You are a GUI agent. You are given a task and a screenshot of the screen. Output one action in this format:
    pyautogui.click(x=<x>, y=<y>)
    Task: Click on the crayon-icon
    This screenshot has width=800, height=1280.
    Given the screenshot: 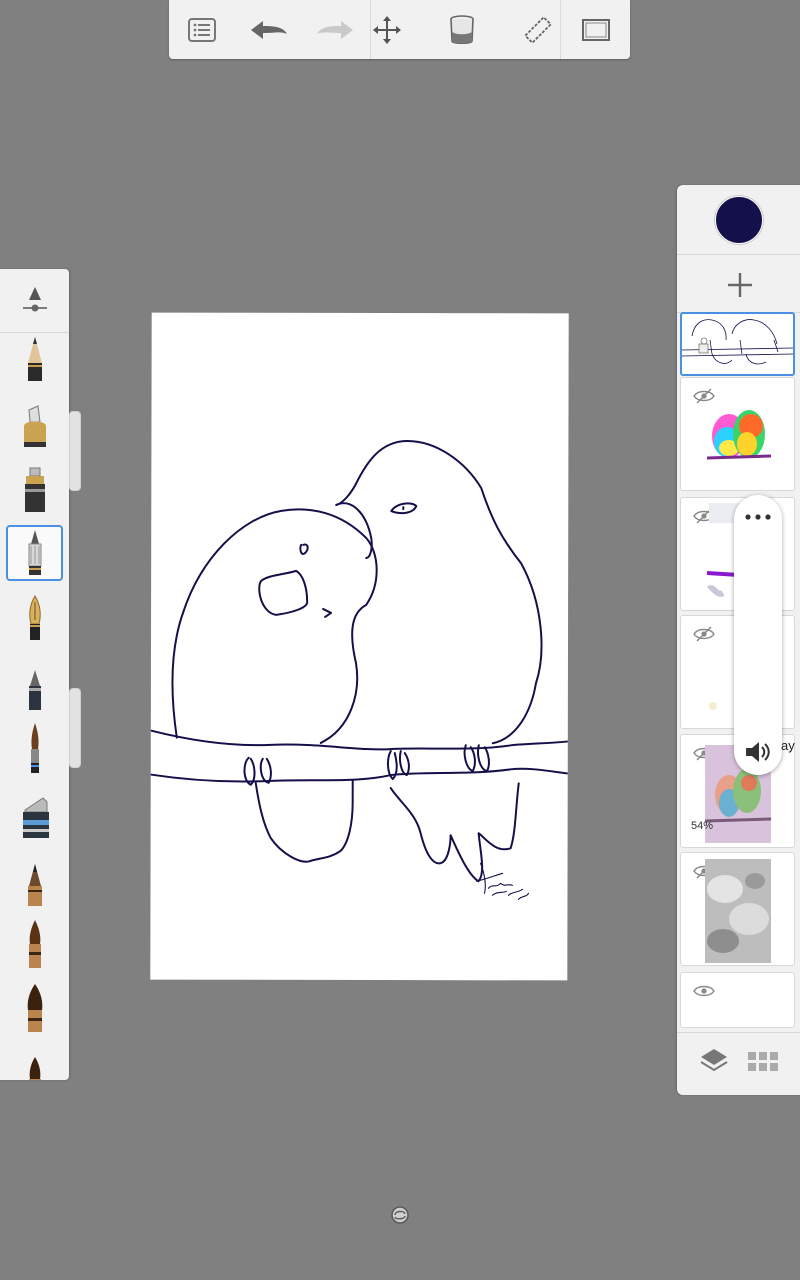 What is the action you would take?
    pyautogui.click(x=34, y=885)
    